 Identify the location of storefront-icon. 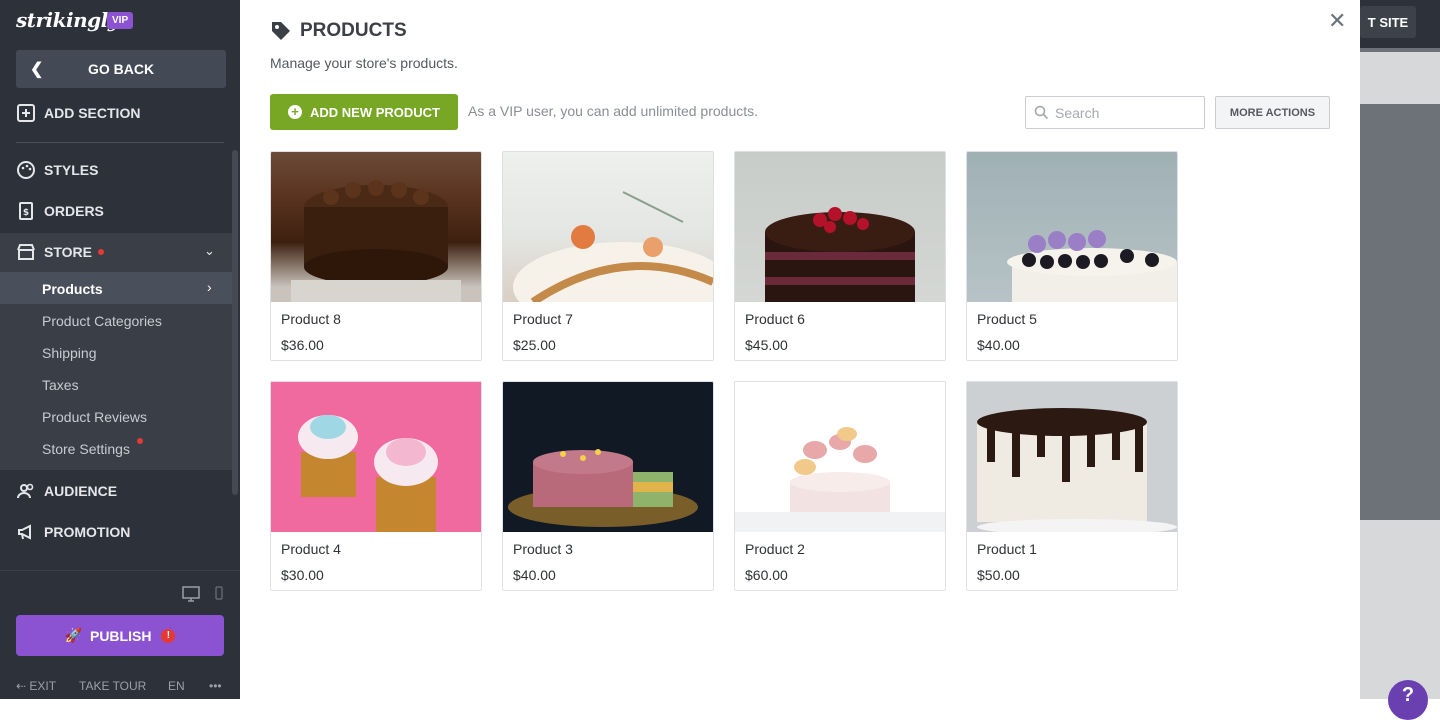
(26, 252).